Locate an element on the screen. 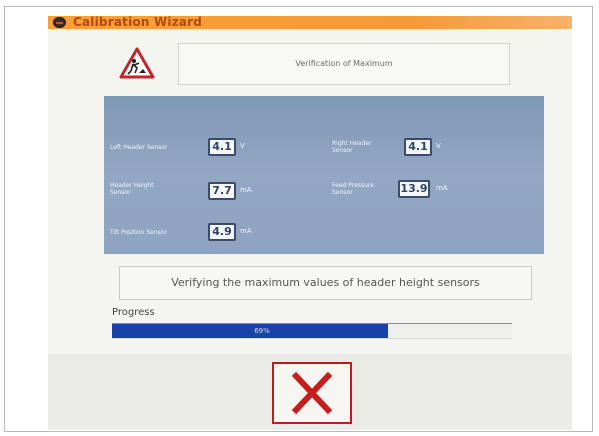 Image resolution: width=599 pixels, height=436 pixels. sensor-unit-tilt-position: mA is located at coordinates (246, 231).